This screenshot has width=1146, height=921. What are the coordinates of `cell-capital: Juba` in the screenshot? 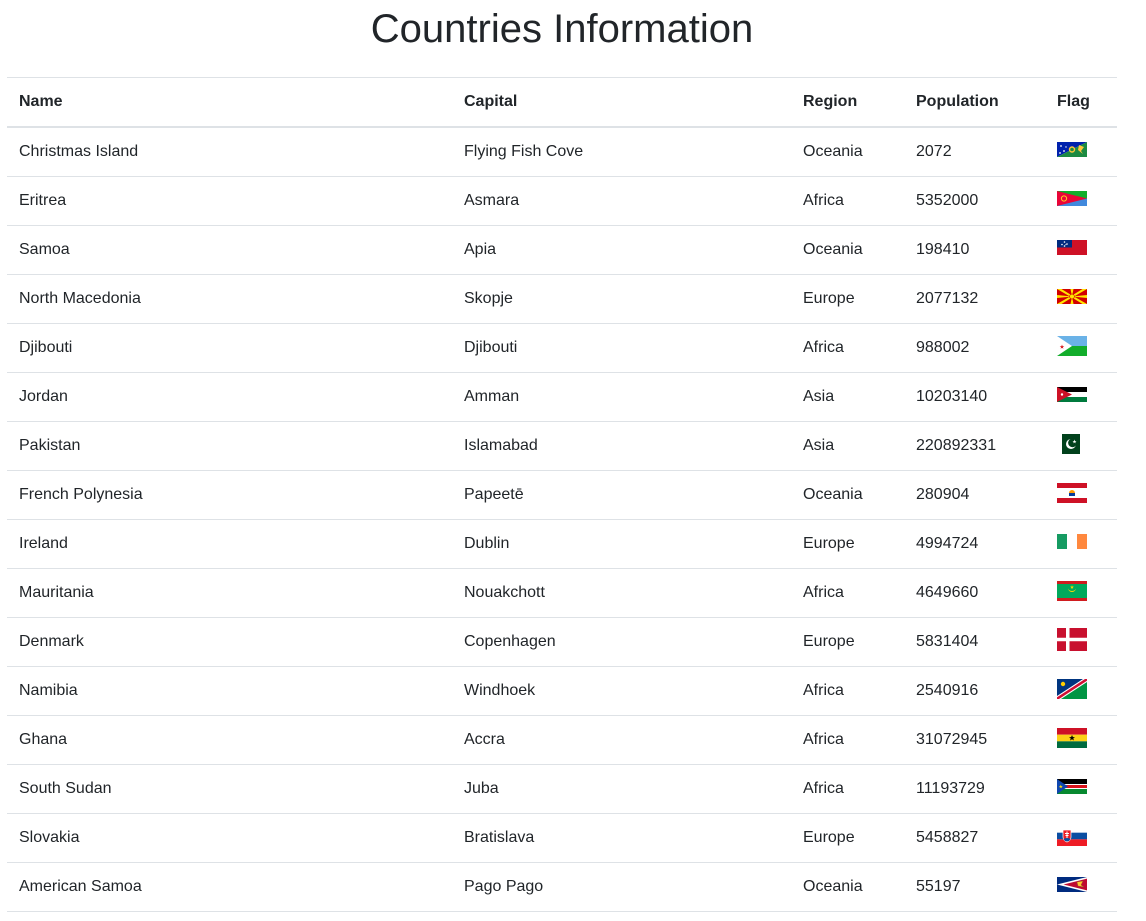 It's located at (621, 789).